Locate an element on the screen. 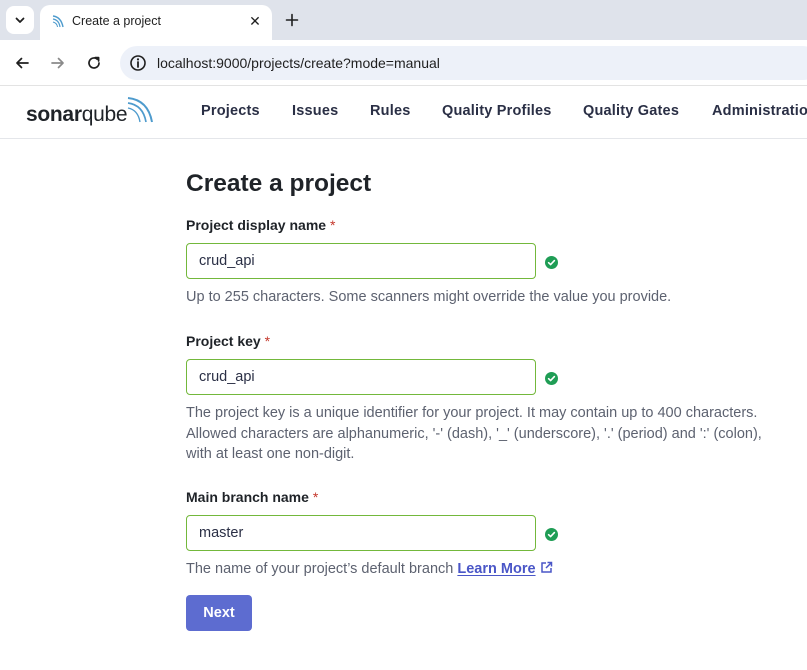 The width and height of the screenshot is (807, 670). display-name-label-text: Project display name is located at coordinates (256, 225).